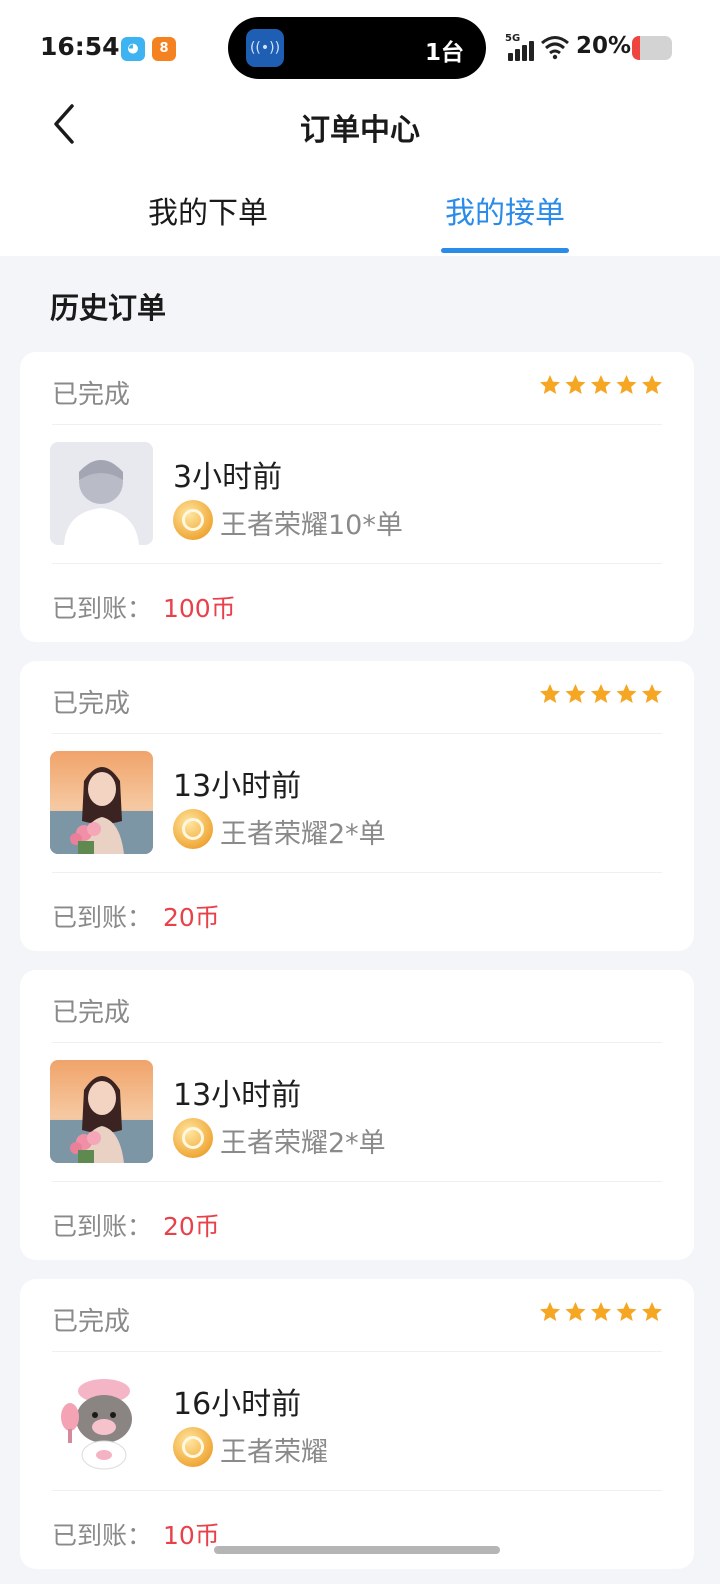 This screenshot has width=720, height=1584. I want to click on order-time: 3小时前, so click(228, 477).